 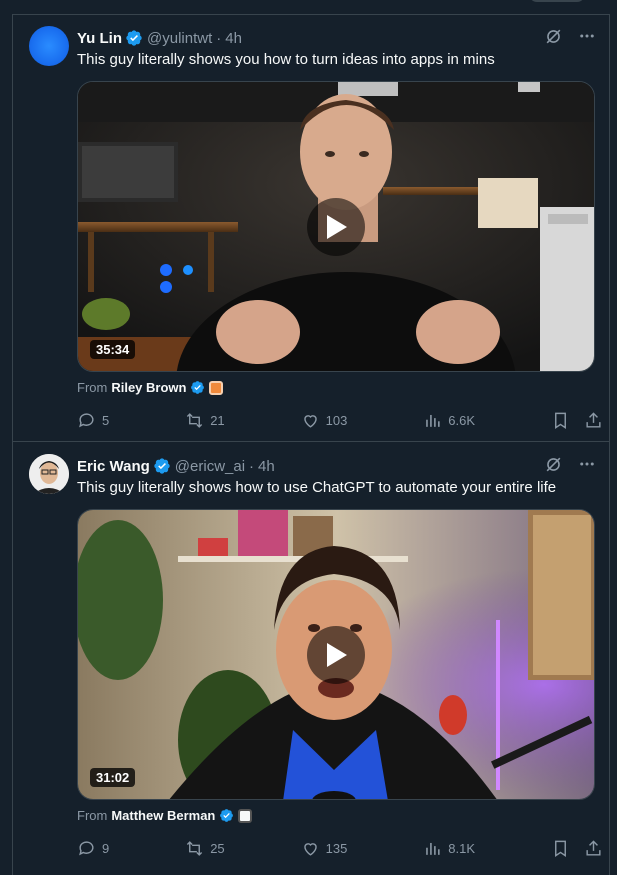 I want to click on like-count: 103, so click(x=336, y=420).